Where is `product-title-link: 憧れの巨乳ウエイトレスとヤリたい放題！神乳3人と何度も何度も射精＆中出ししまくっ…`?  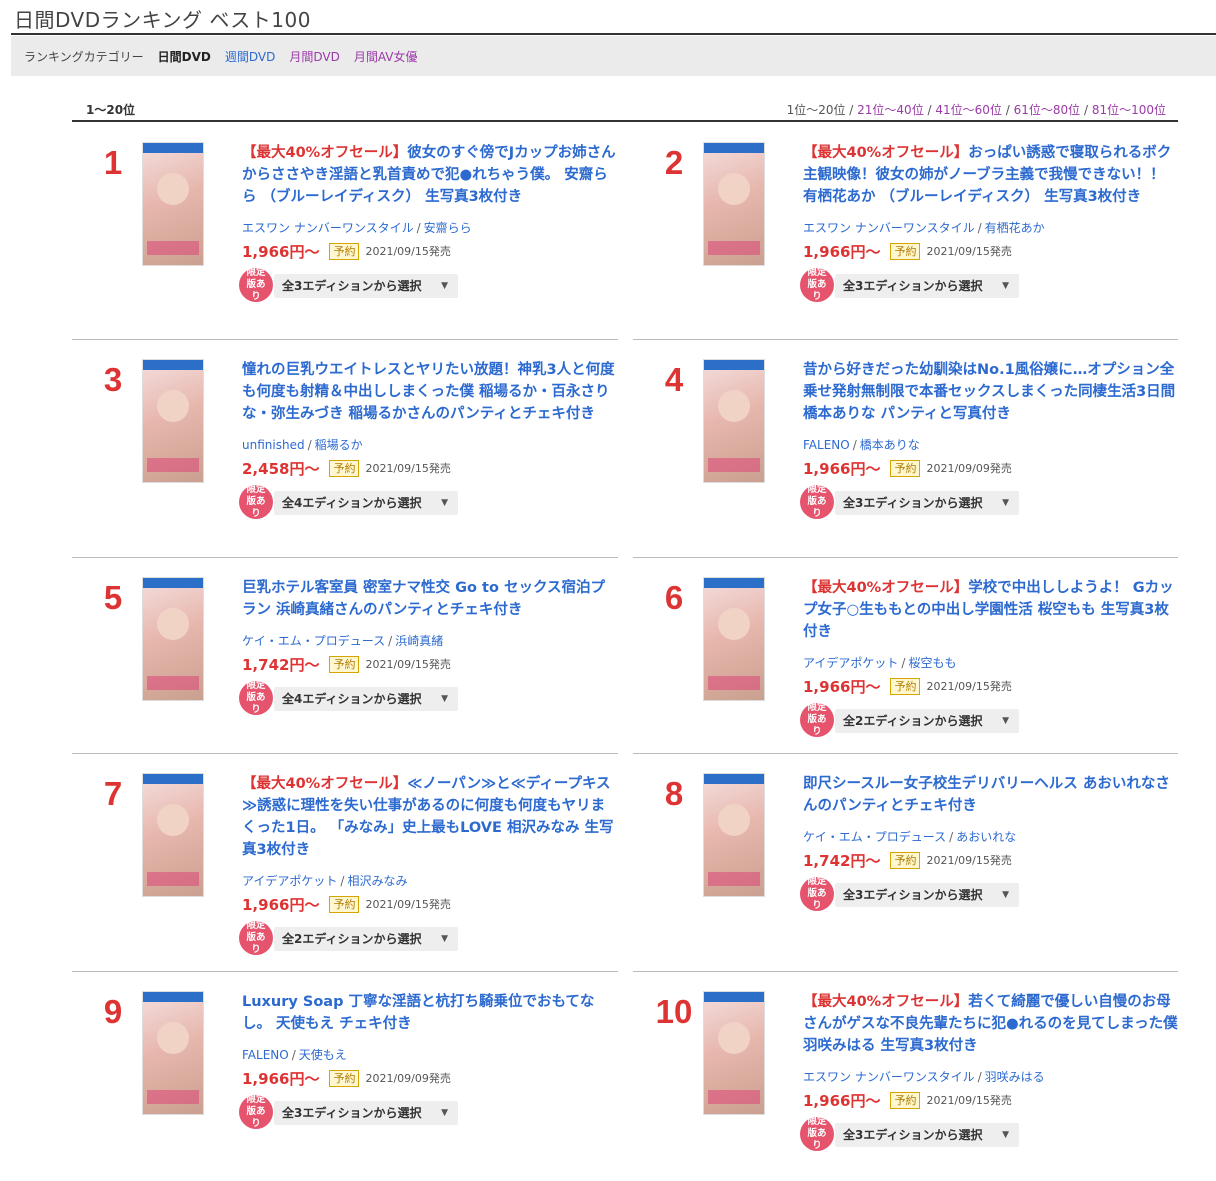 product-title-link: 憧れの巨乳ウエイトレスとヤリたい放題！神乳3人と何度も何度も射精＆中出ししまくっ… is located at coordinates (430, 392).